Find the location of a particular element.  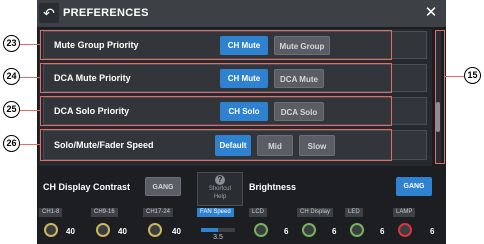

brightness-label: Brightness is located at coordinates (273, 187).